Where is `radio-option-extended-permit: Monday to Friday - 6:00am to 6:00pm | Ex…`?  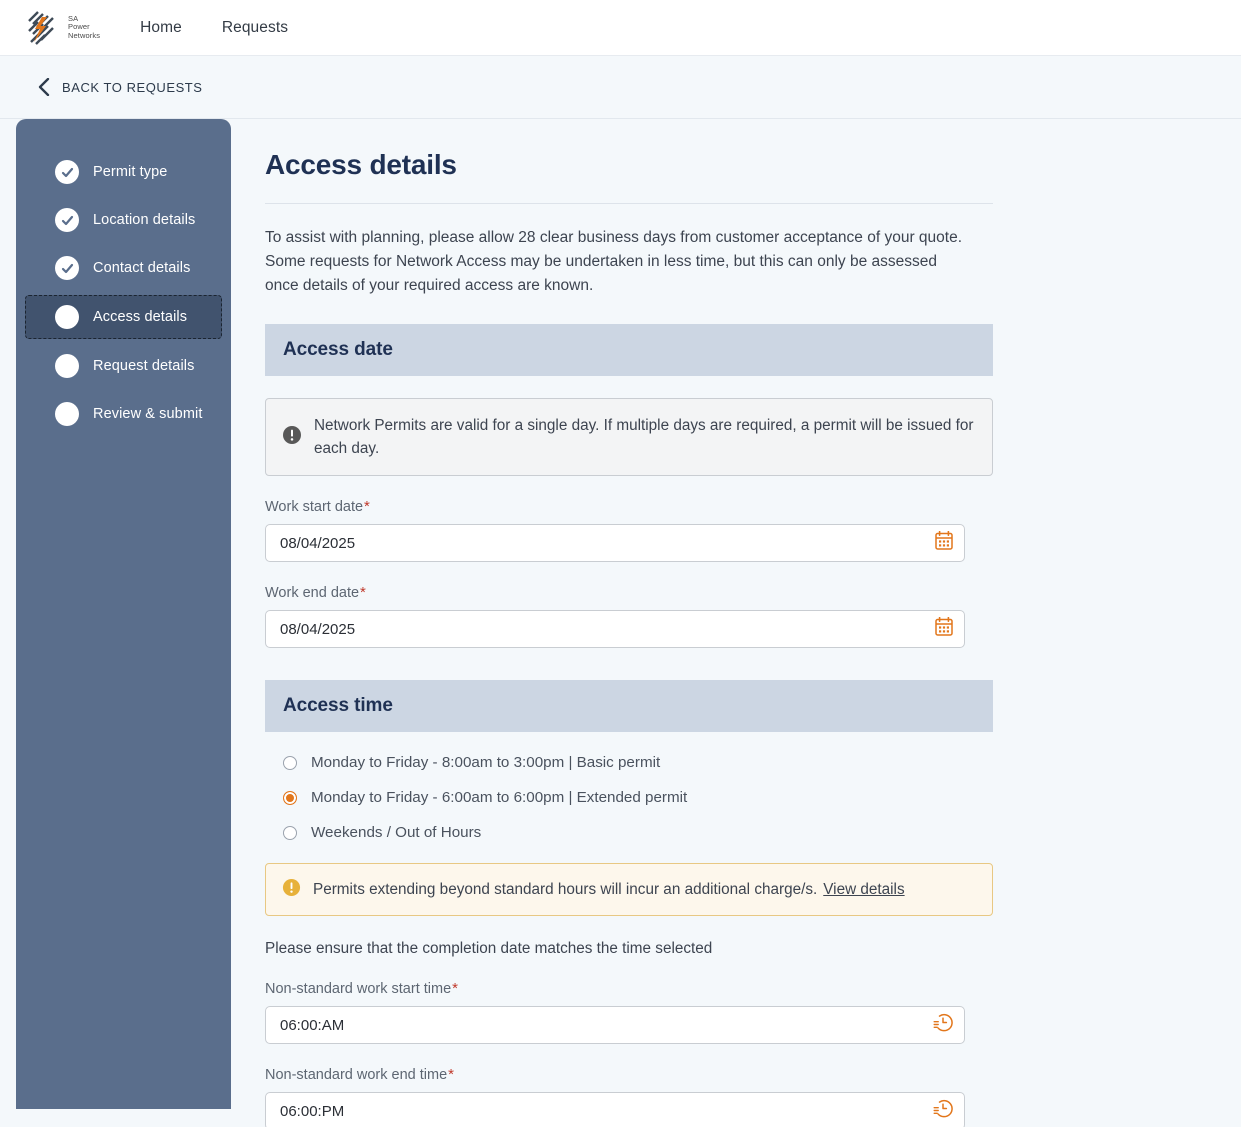 radio-option-extended-permit: Monday to Friday - 6:00am to 6:00pm | Ex… is located at coordinates (762, 797).